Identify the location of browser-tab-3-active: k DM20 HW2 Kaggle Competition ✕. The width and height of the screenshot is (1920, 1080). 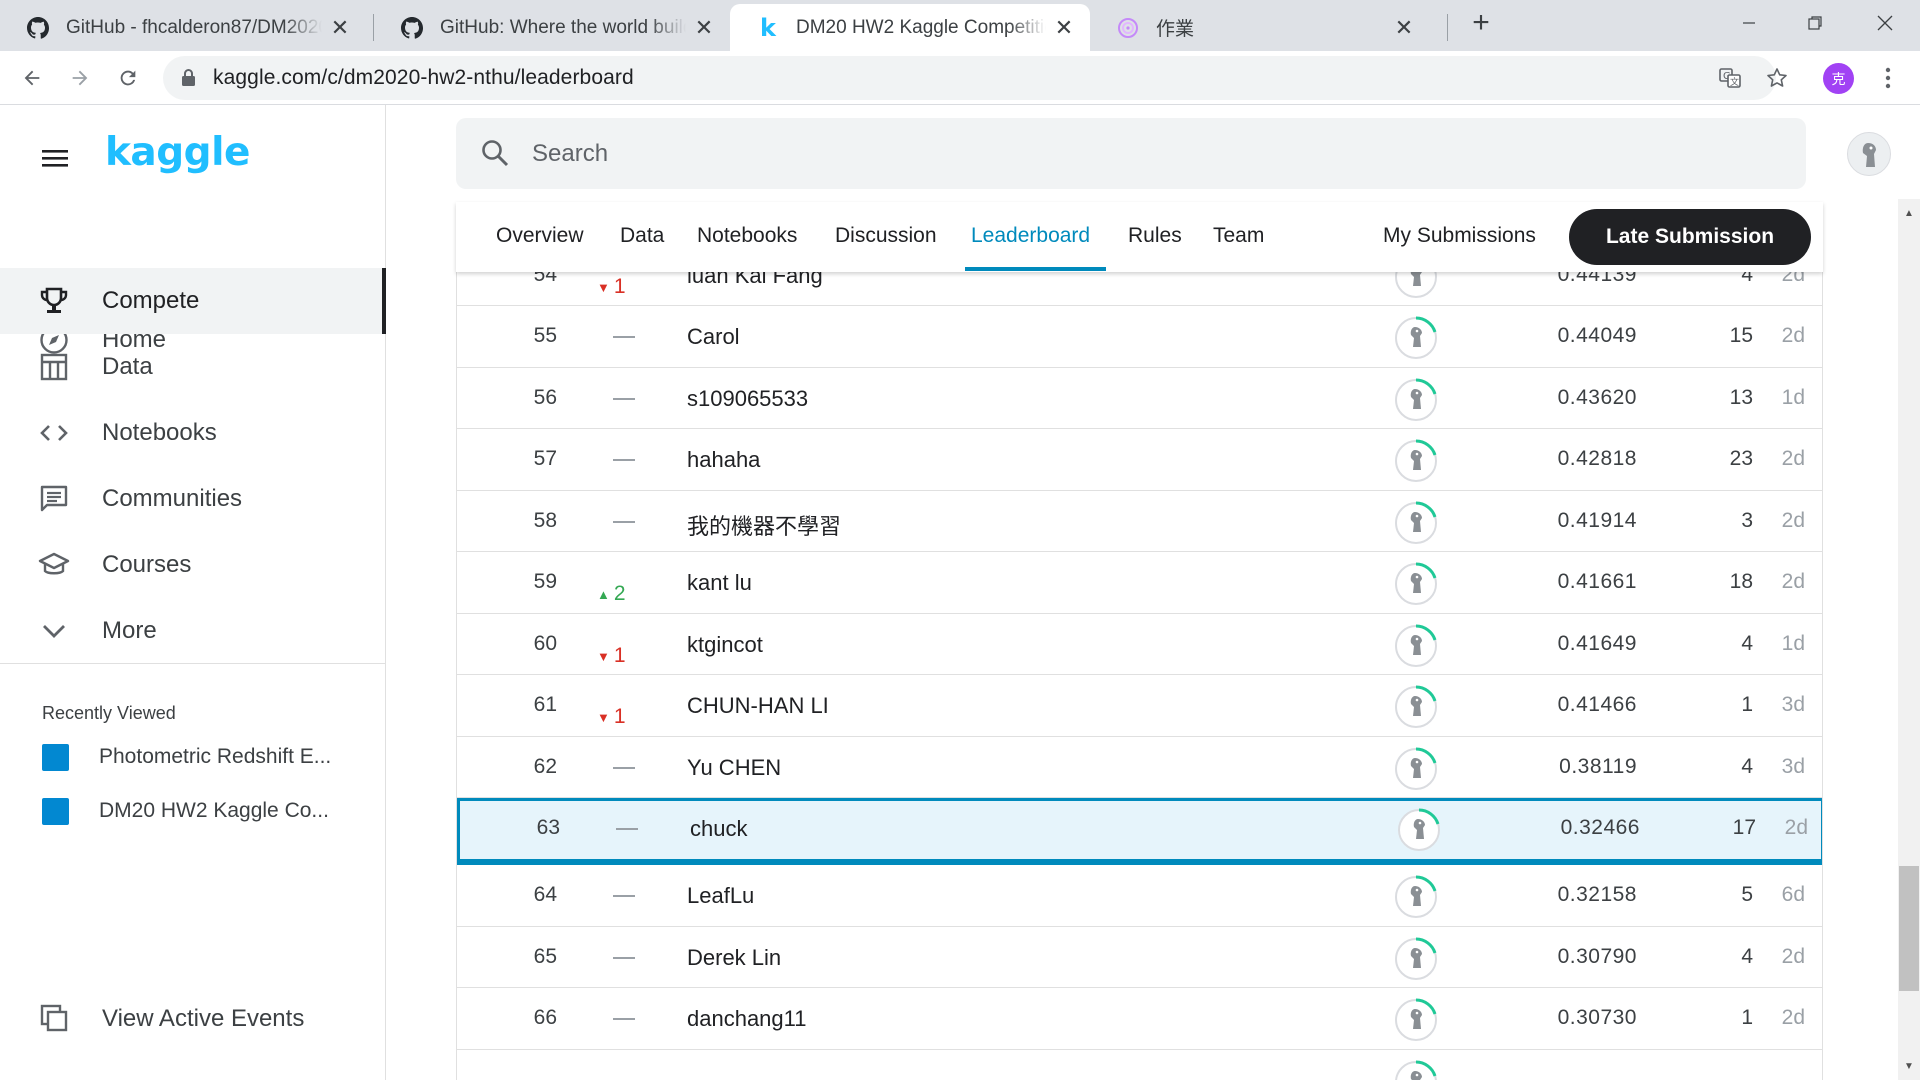
(910, 27).